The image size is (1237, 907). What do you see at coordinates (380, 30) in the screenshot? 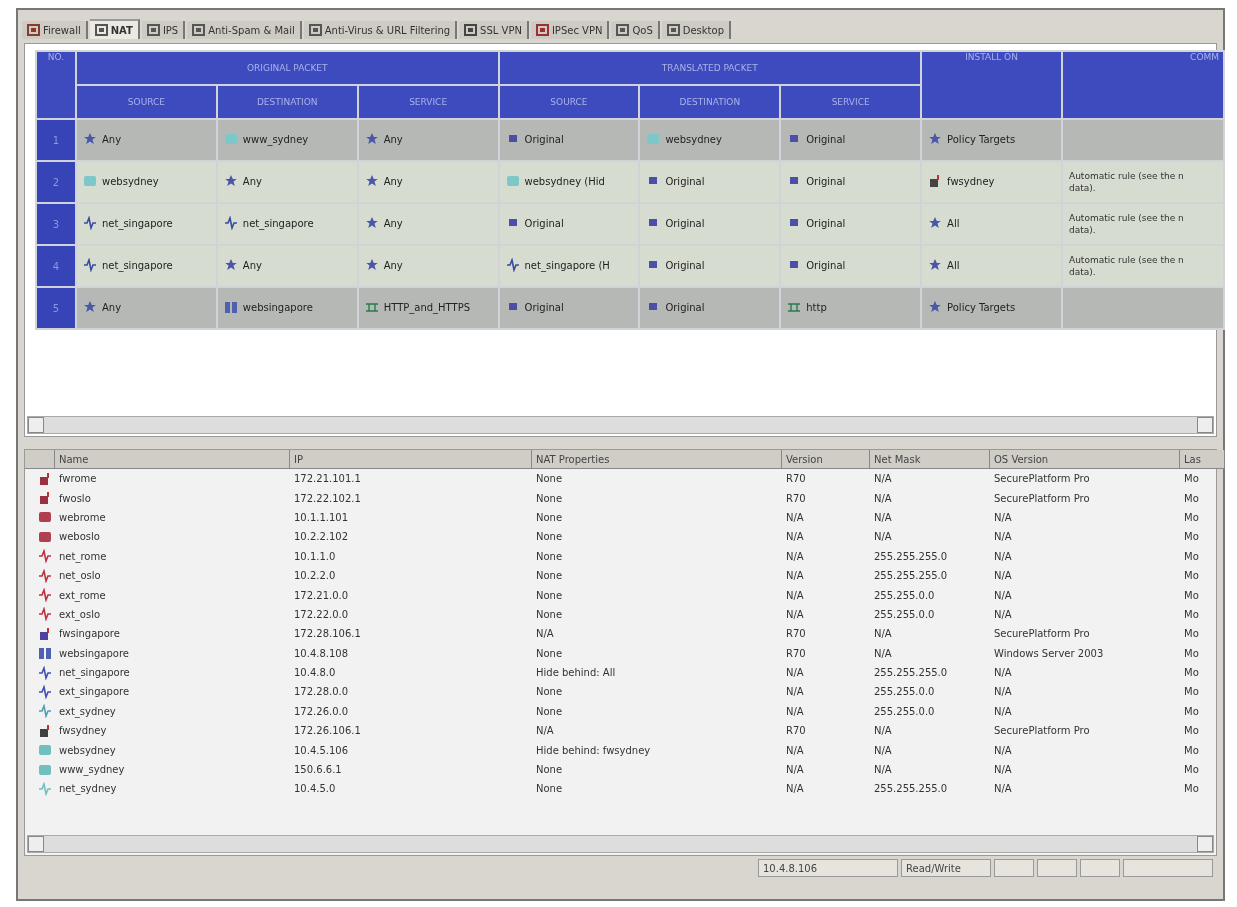
I see `tab: Anti-Virus & URL Filtering` at bounding box center [380, 30].